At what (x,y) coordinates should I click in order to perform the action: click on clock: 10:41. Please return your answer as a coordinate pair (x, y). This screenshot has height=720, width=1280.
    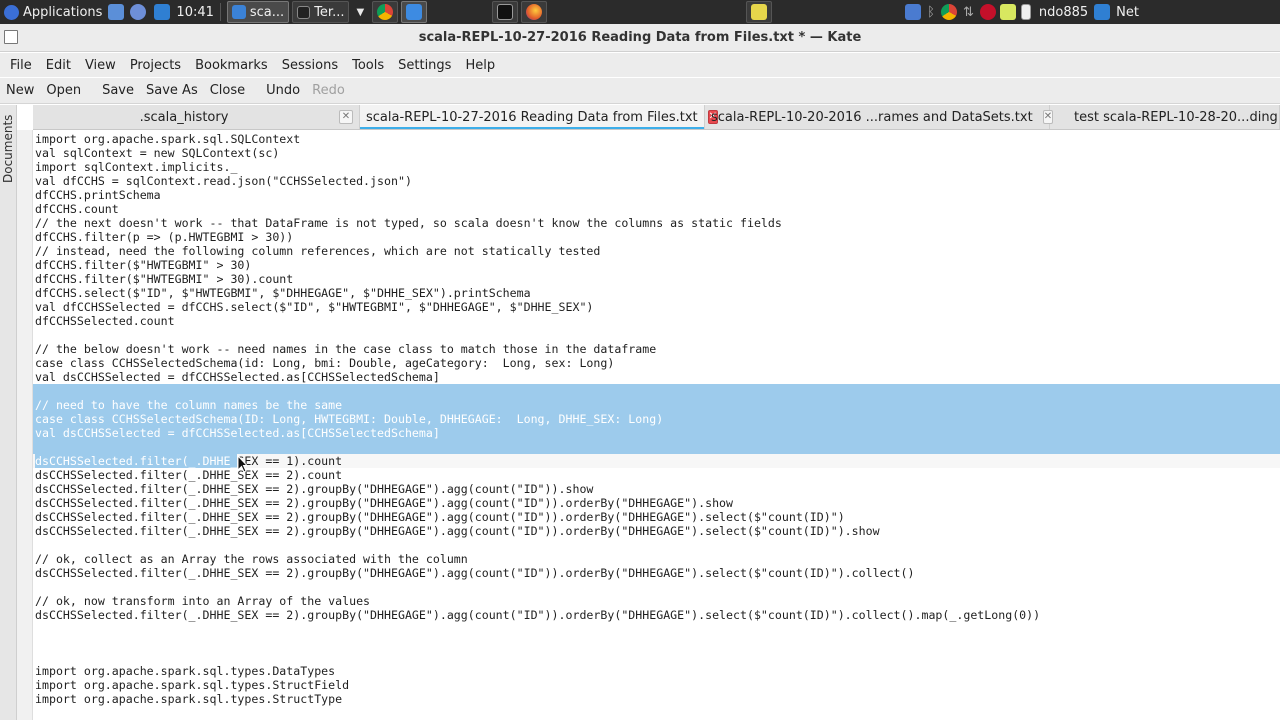
    Looking at the image, I should click on (194, 12).